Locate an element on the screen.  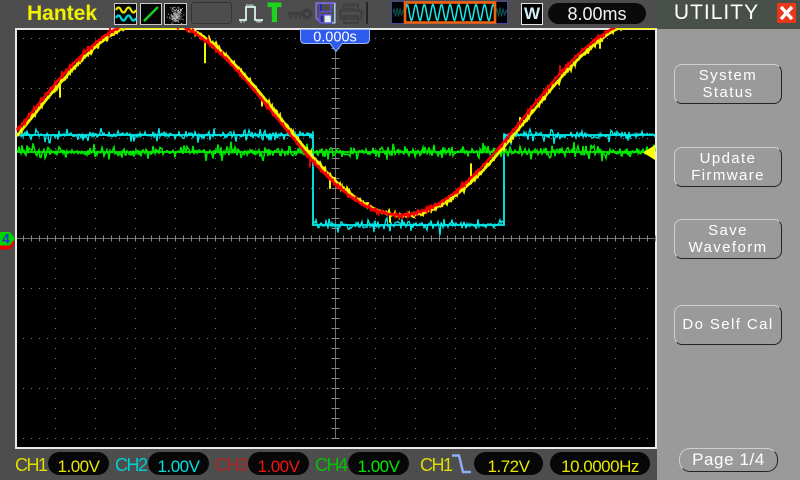
svg-text: 0.000s is located at coordinates (335, 38).